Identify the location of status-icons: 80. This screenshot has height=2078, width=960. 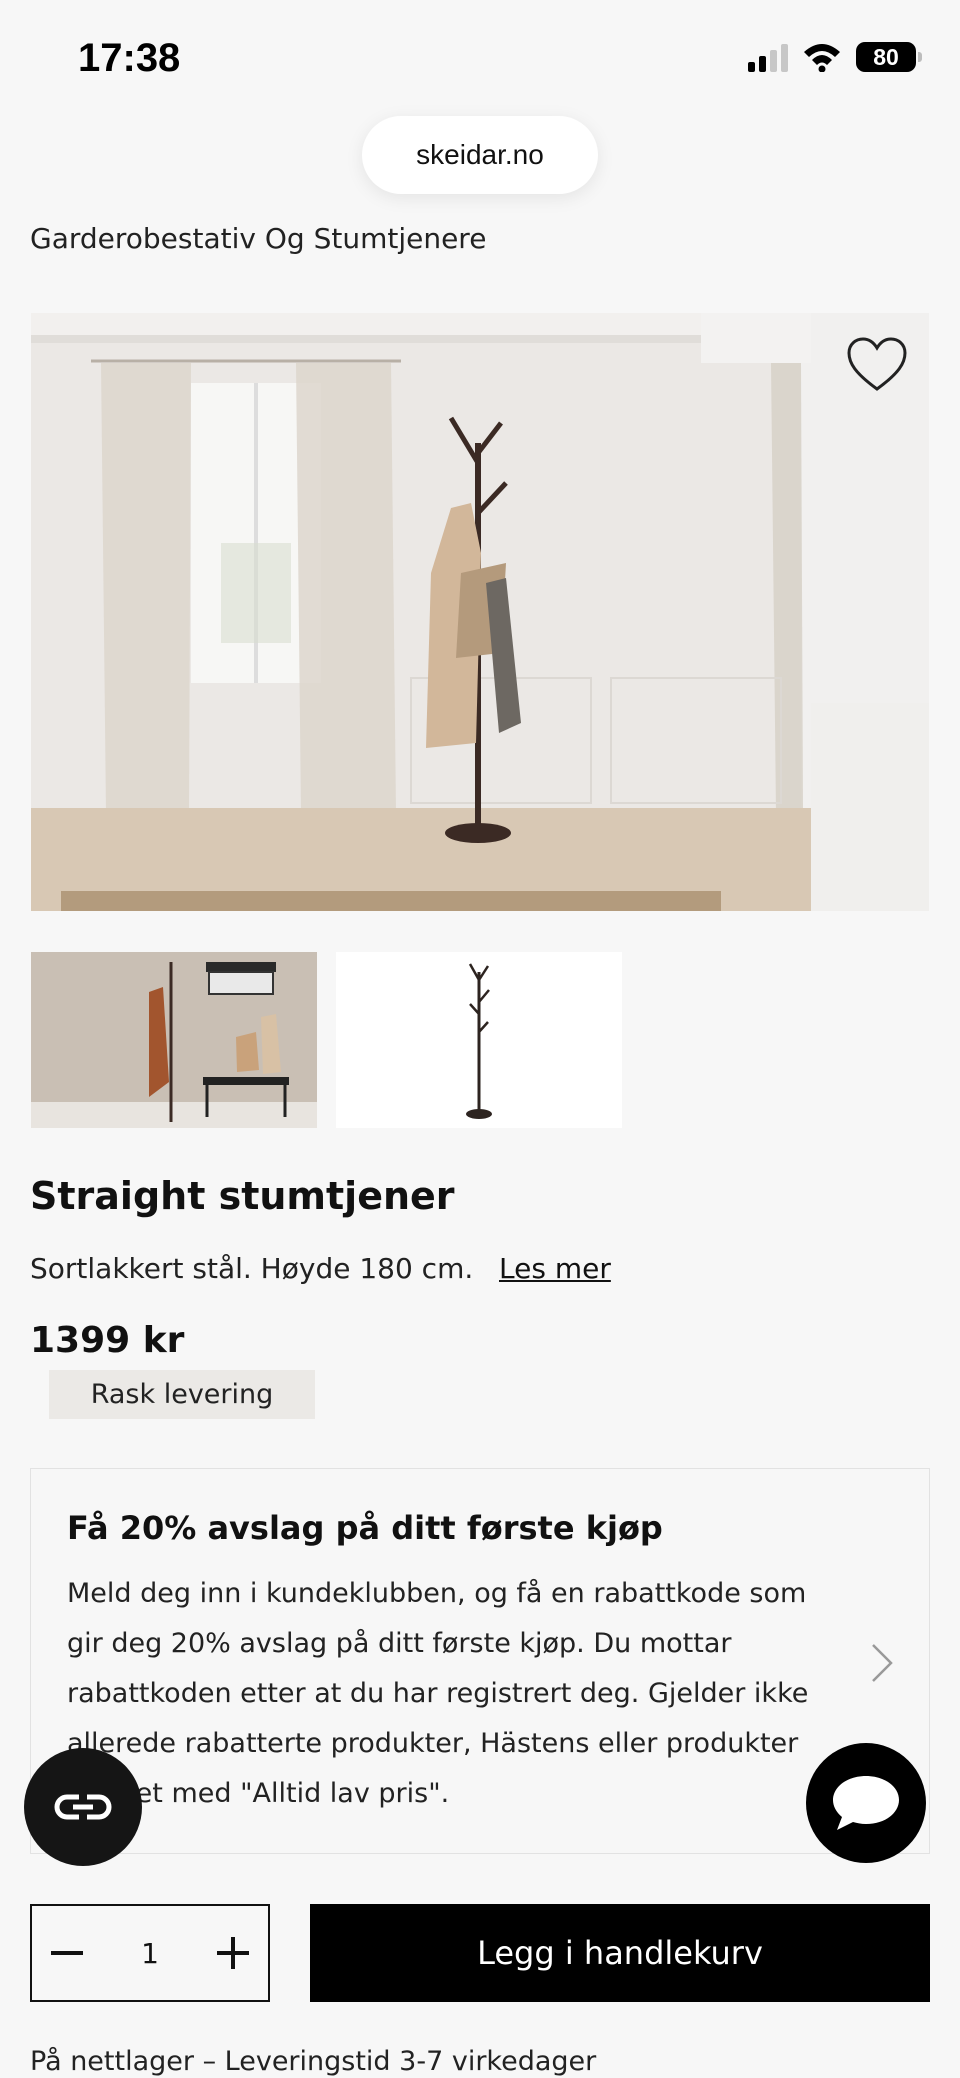
(835, 57).